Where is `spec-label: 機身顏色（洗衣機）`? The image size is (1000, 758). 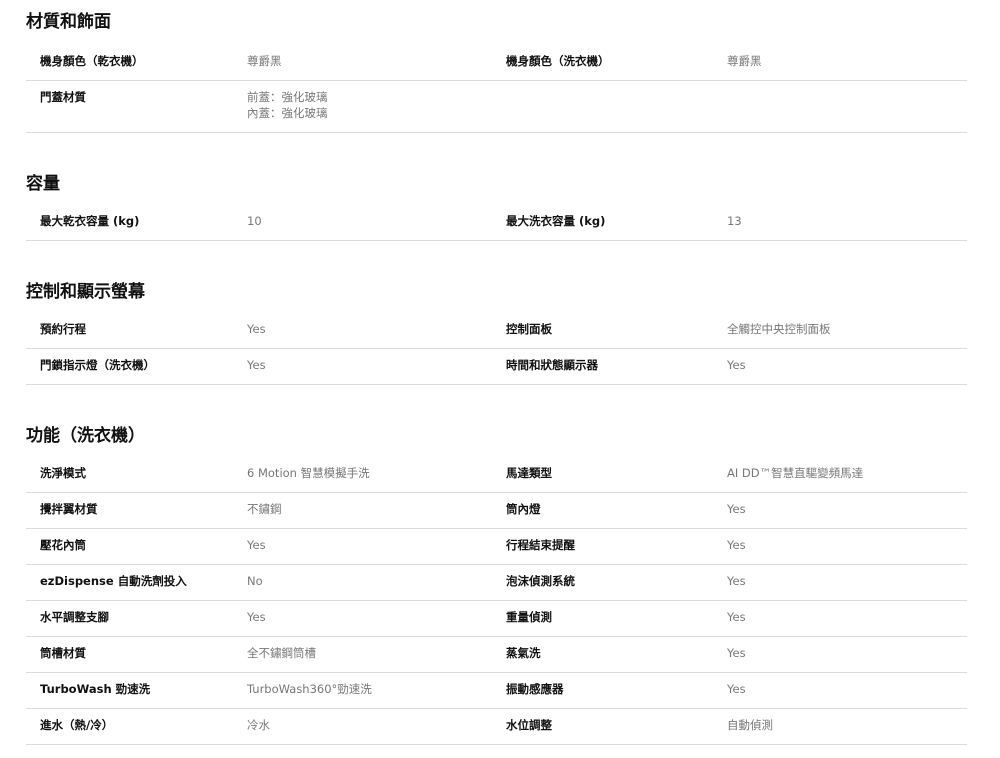 spec-label: 機身顏色（洗衣機） is located at coordinates (558, 61).